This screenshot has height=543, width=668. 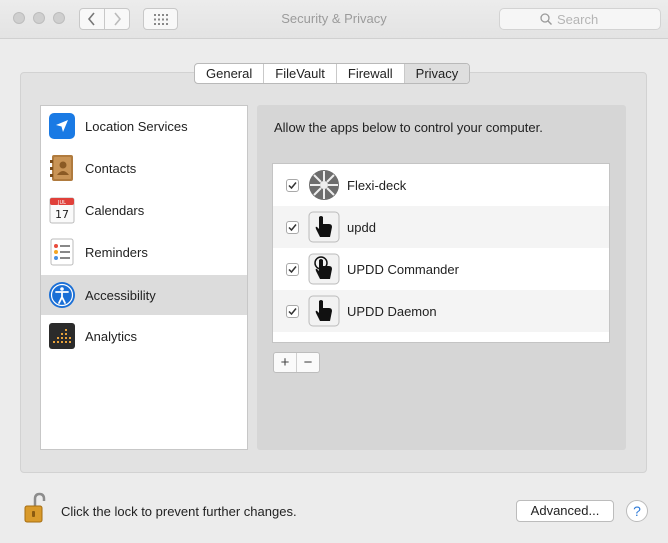 I want to click on reminders-list-icon, so click(x=62, y=252).